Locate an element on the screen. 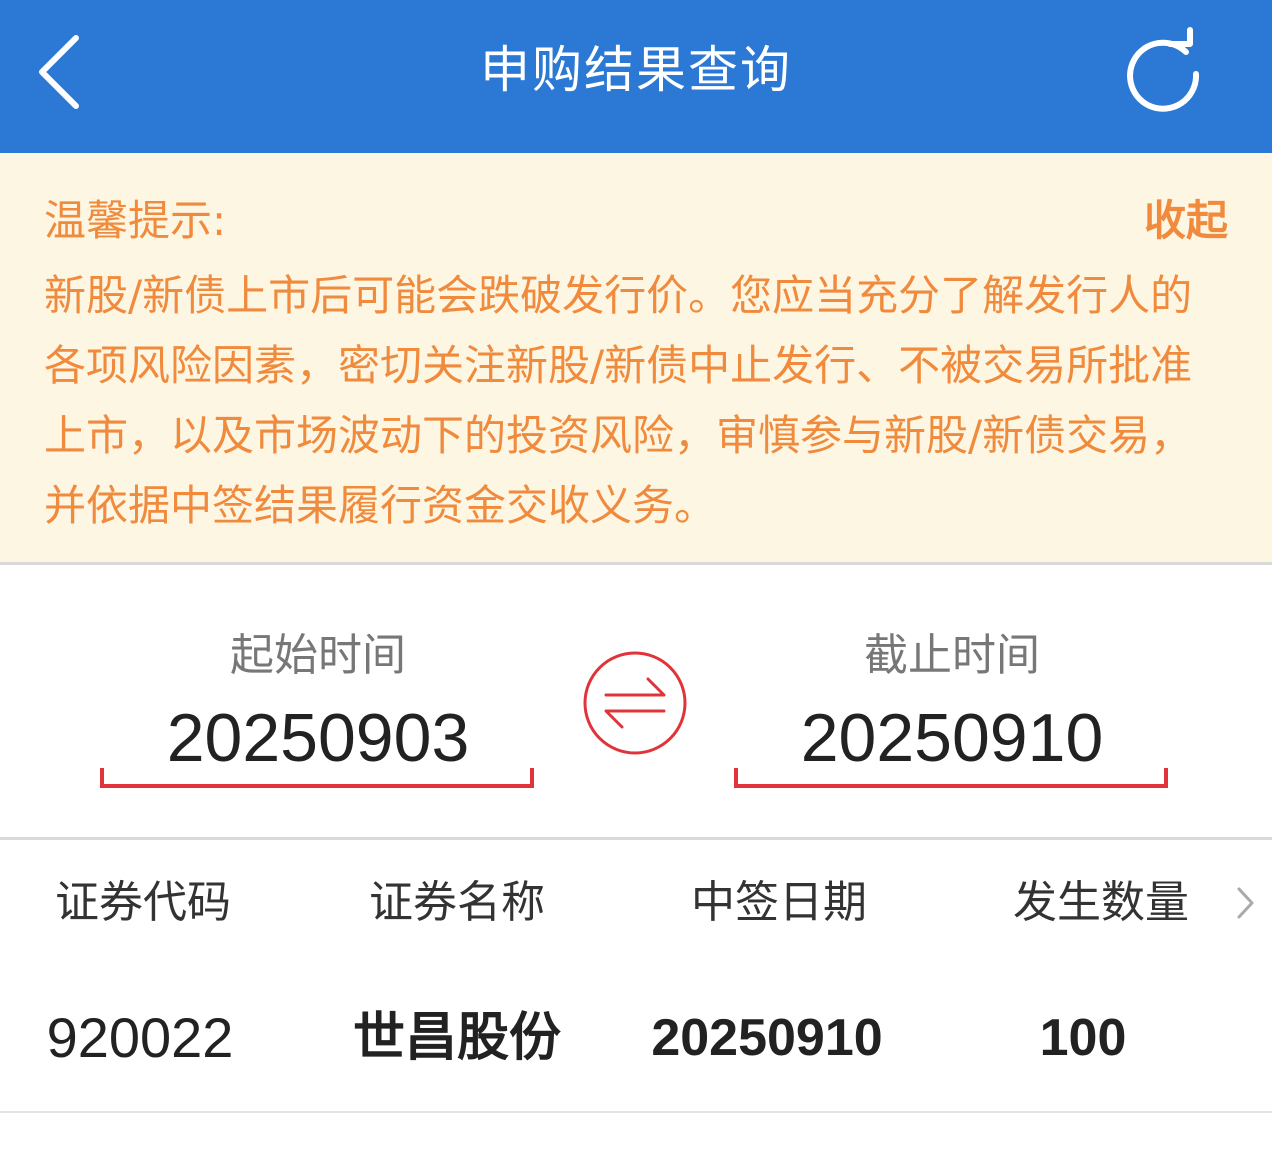  cell-quantity: 100 is located at coordinates (1083, 1038).